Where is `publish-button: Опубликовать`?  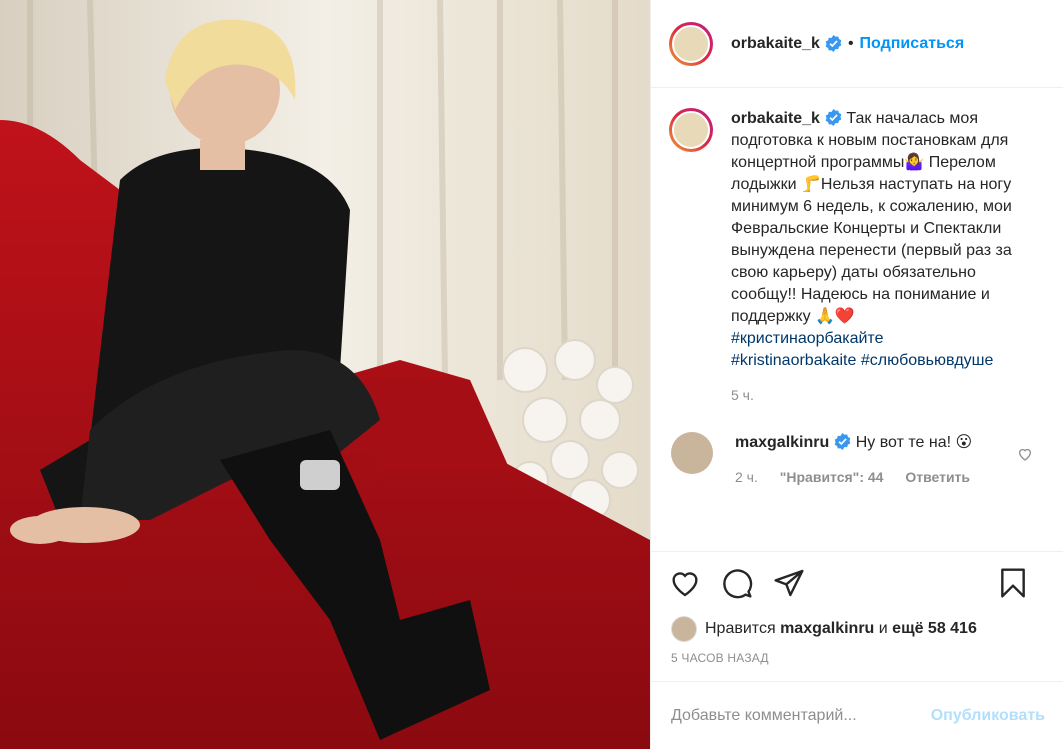 publish-button: Опубликовать is located at coordinates (988, 716).